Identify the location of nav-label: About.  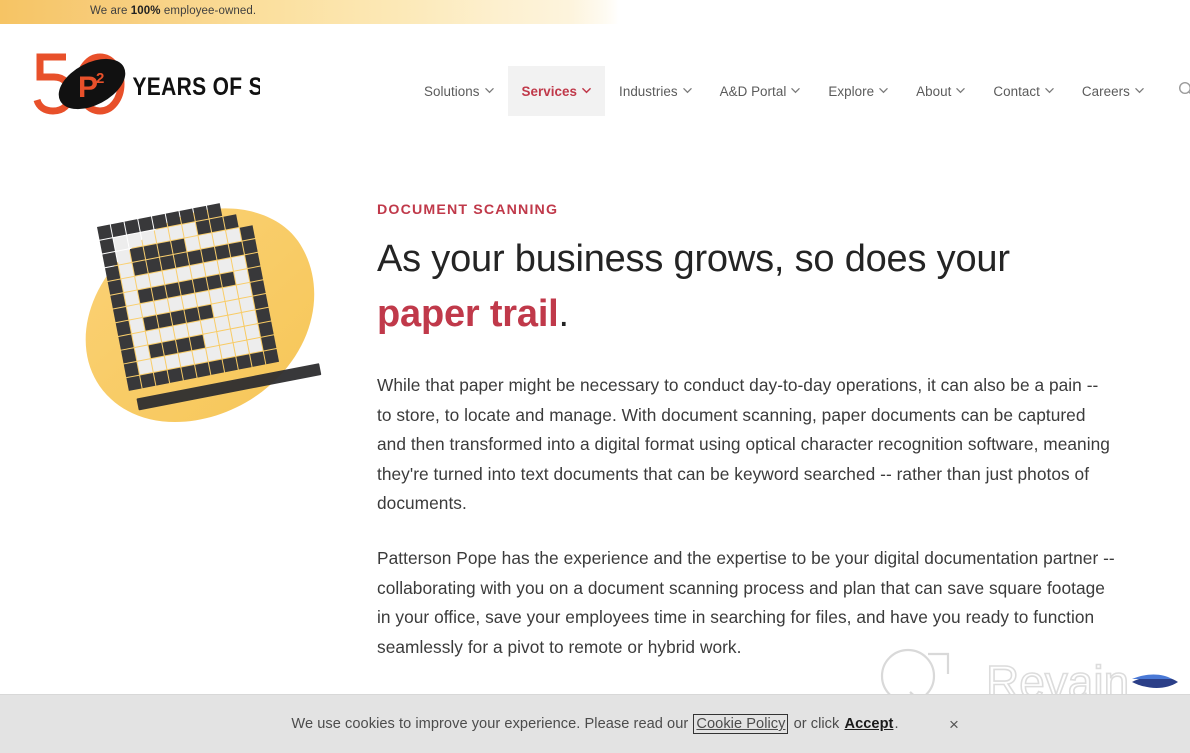
(934, 91).